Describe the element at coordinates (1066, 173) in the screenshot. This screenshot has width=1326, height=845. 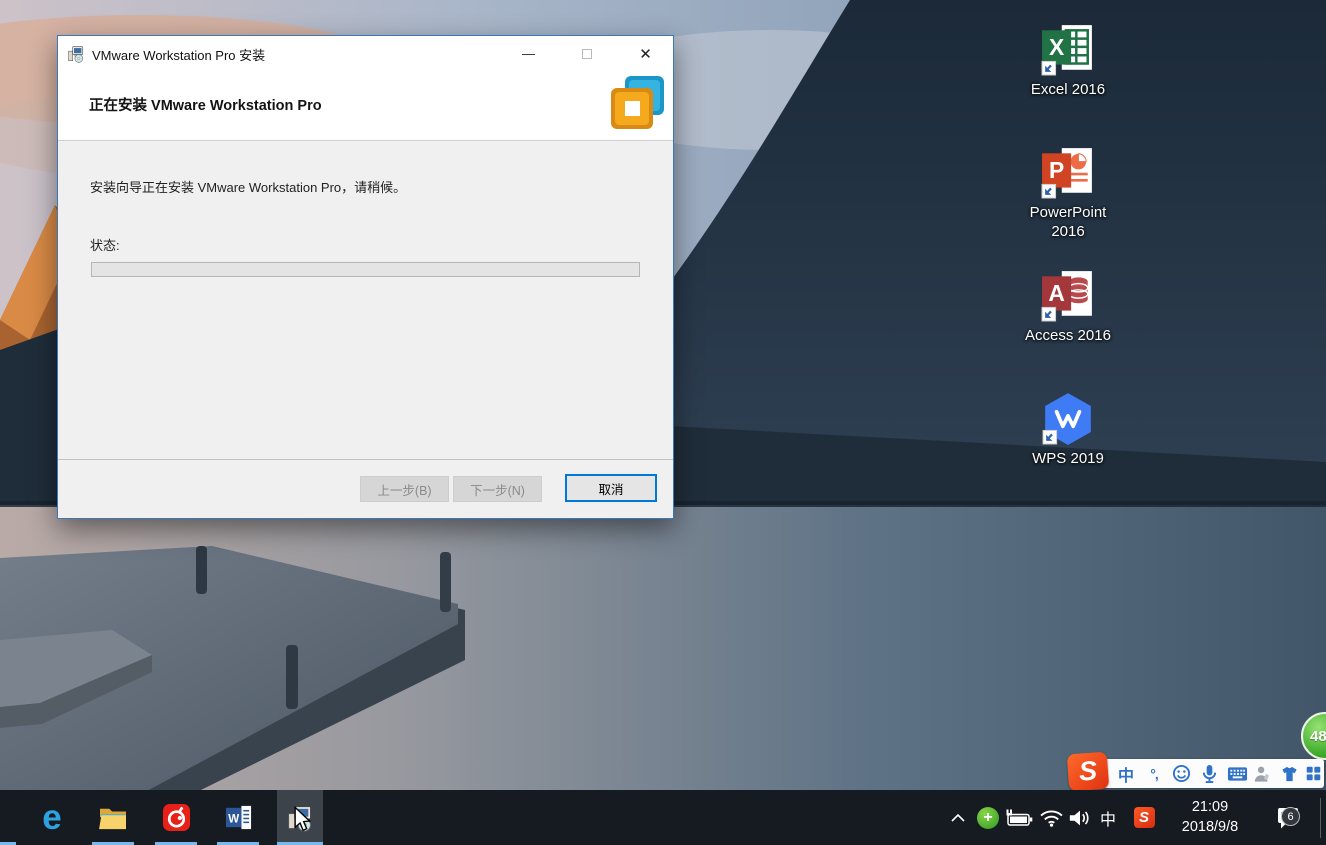
I see `powerpoint-icon: P` at that location.